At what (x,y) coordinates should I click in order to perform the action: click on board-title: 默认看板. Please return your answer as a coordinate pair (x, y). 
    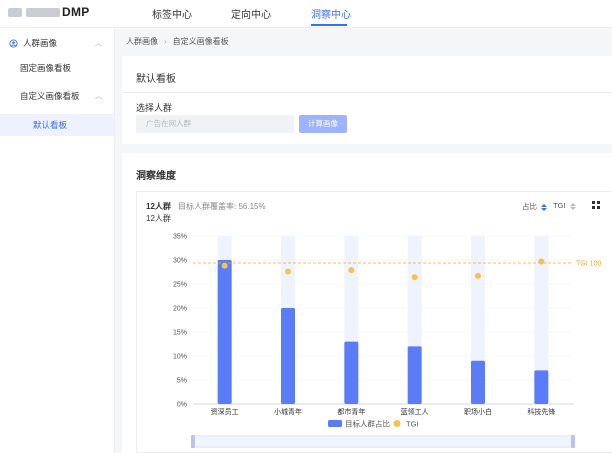
    Looking at the image, I should click on (156, 79).